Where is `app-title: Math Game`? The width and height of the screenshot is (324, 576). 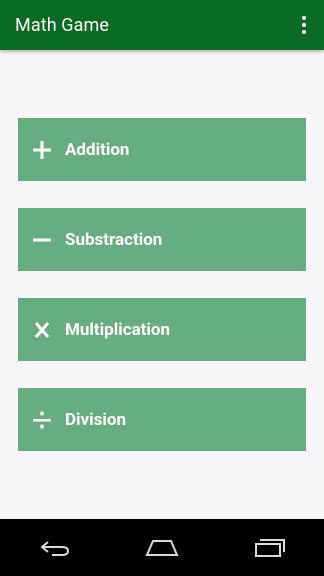
app-title: Math Game is located at coordinates (62, 25).